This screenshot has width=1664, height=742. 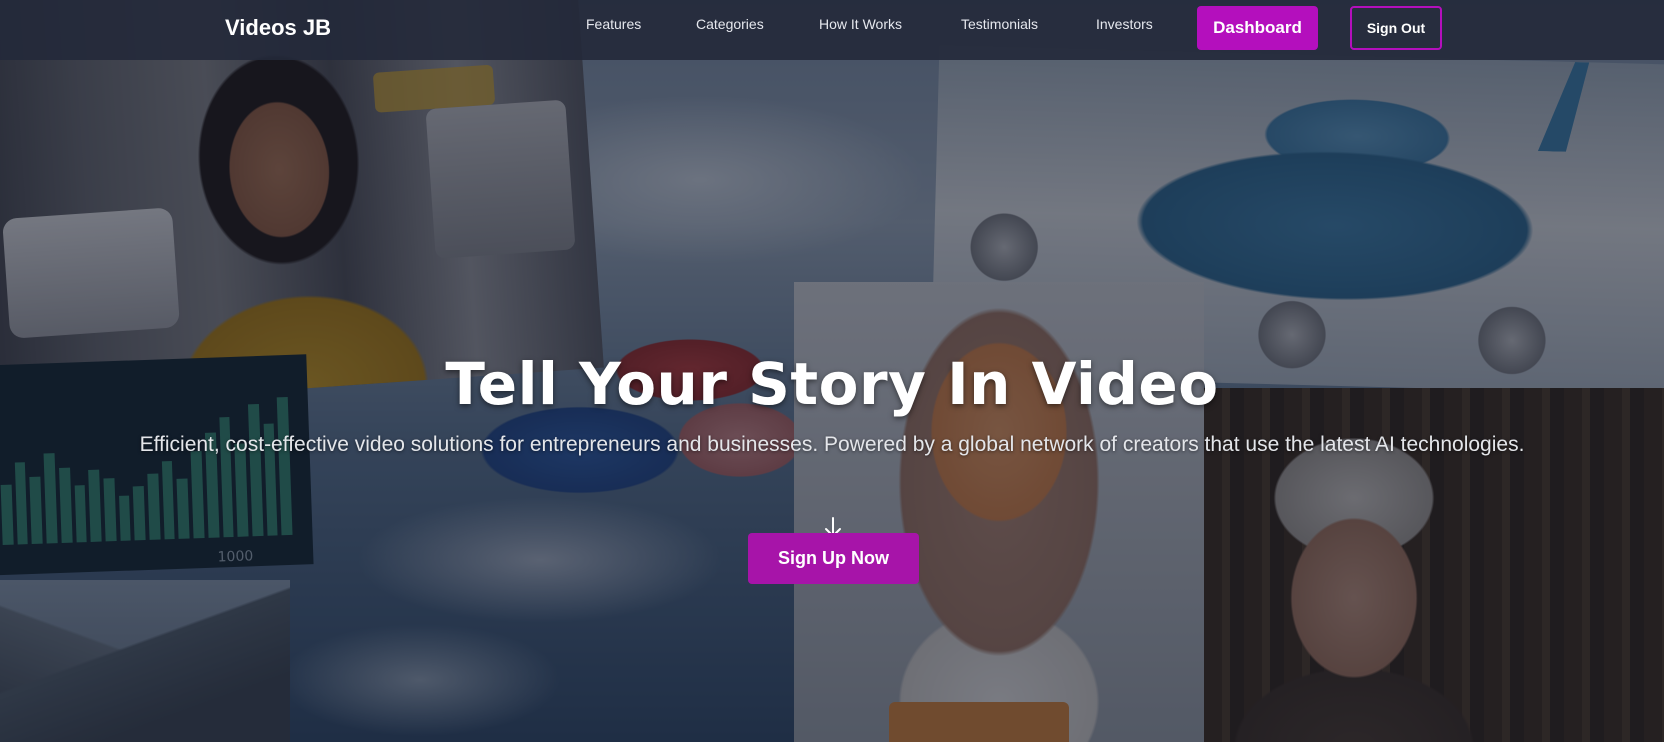 What do you see at coordinates (1257, 28) in the screenshot?
I see `dashboard-button: Dashboard` at bounding box center [1257, 28].